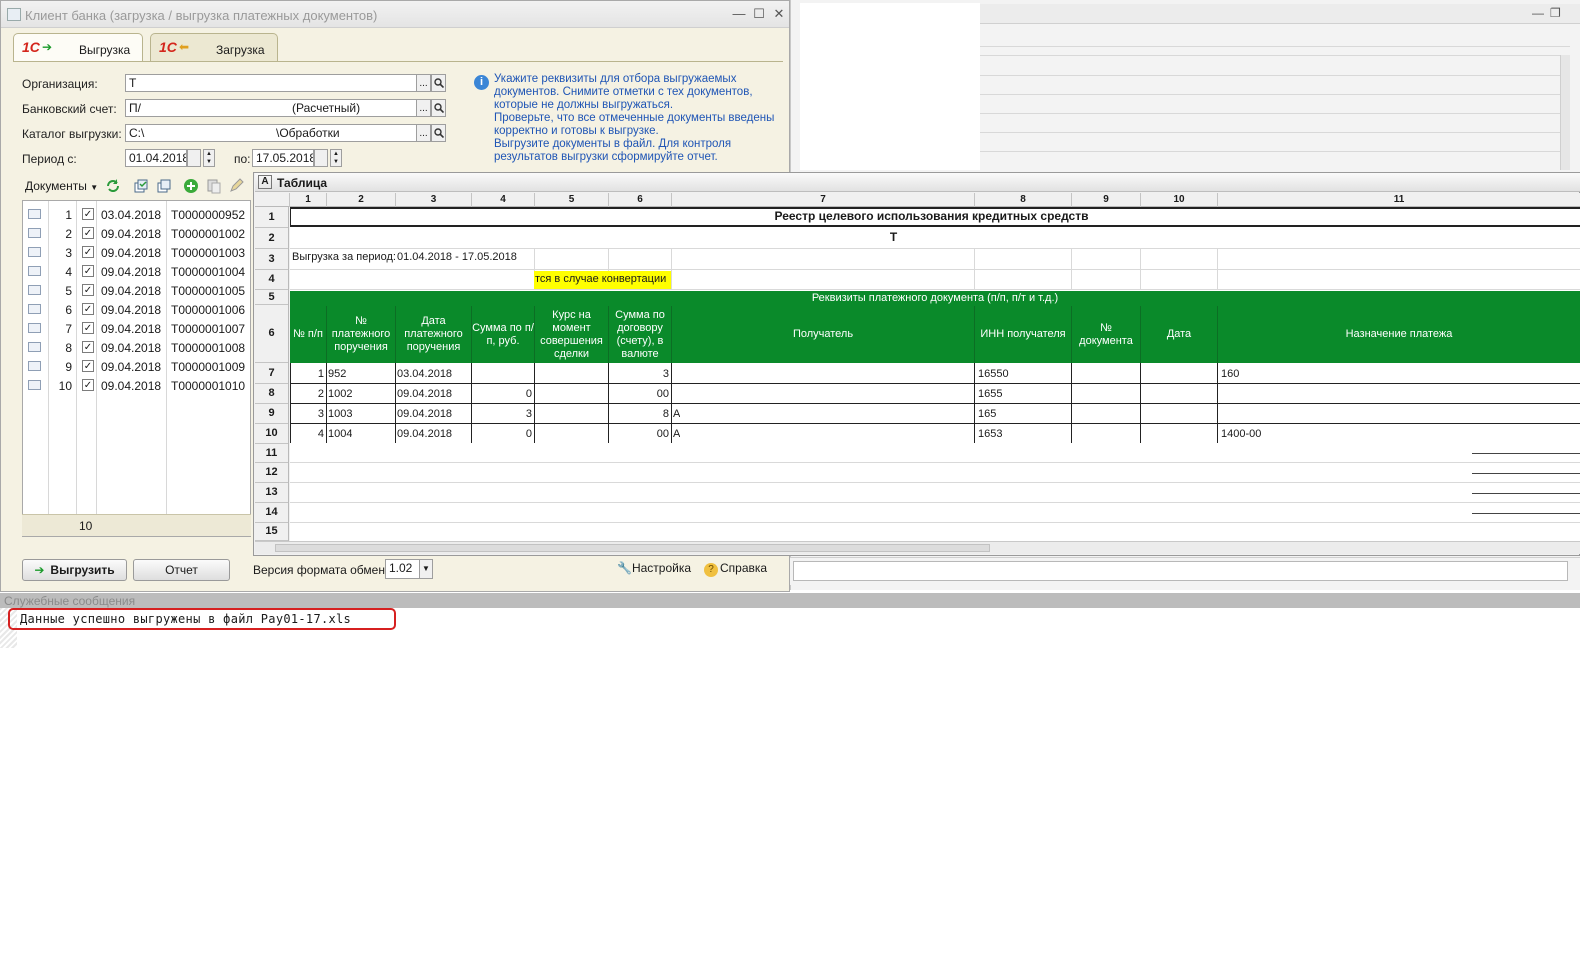 This screenshot has height=956, width=1580. Describe the element at coordinates (639, 374) in the screenshot. I see `cell-amount: 3` at that location.